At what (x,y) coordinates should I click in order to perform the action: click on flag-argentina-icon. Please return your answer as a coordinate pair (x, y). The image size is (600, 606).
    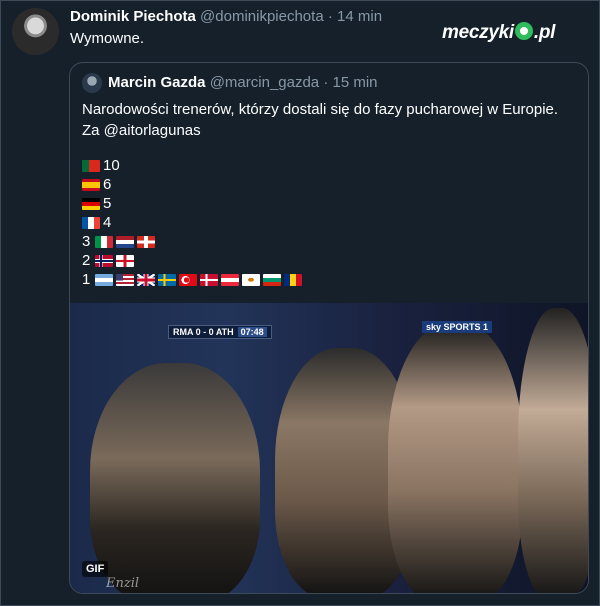
    Looking at the image, I should click on (104, 279).